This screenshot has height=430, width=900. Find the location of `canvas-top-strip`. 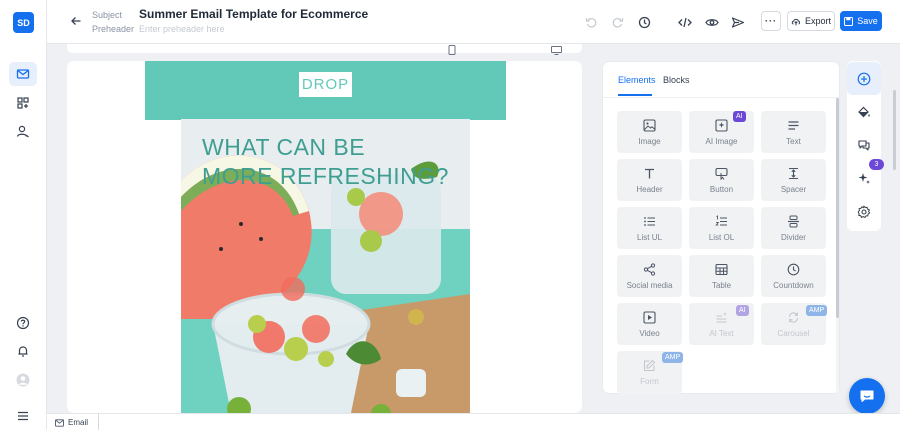

canvas-top-strip is located at coordinates (324, 48).